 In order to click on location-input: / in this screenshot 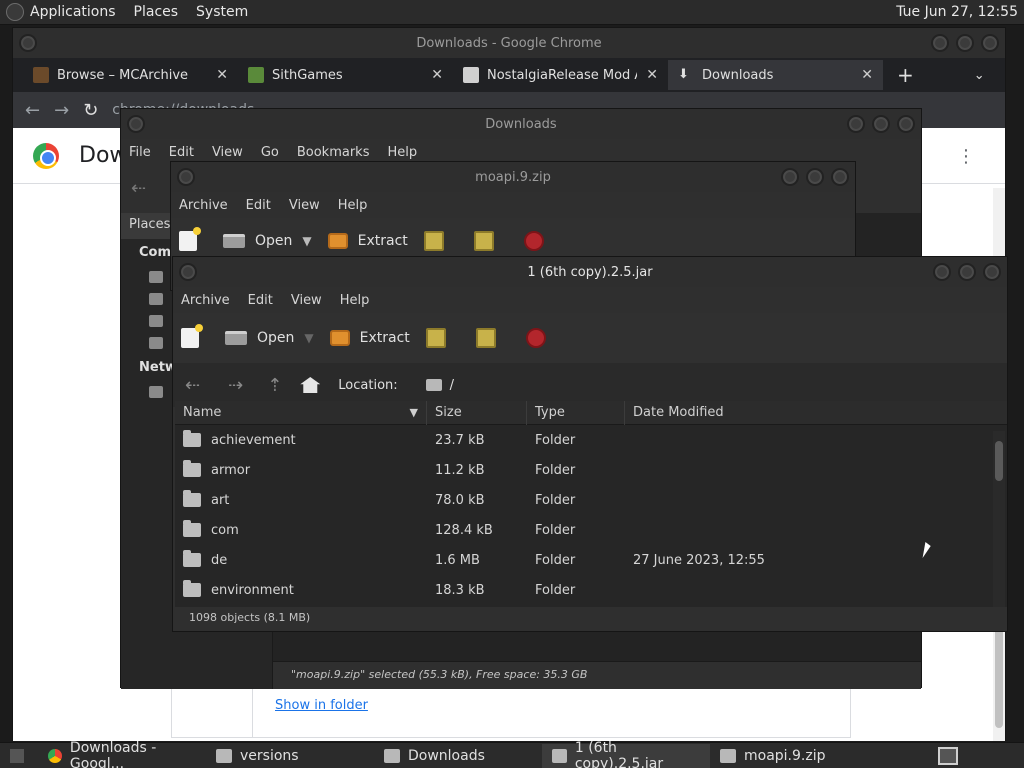, I will do `click(452, 385)`.